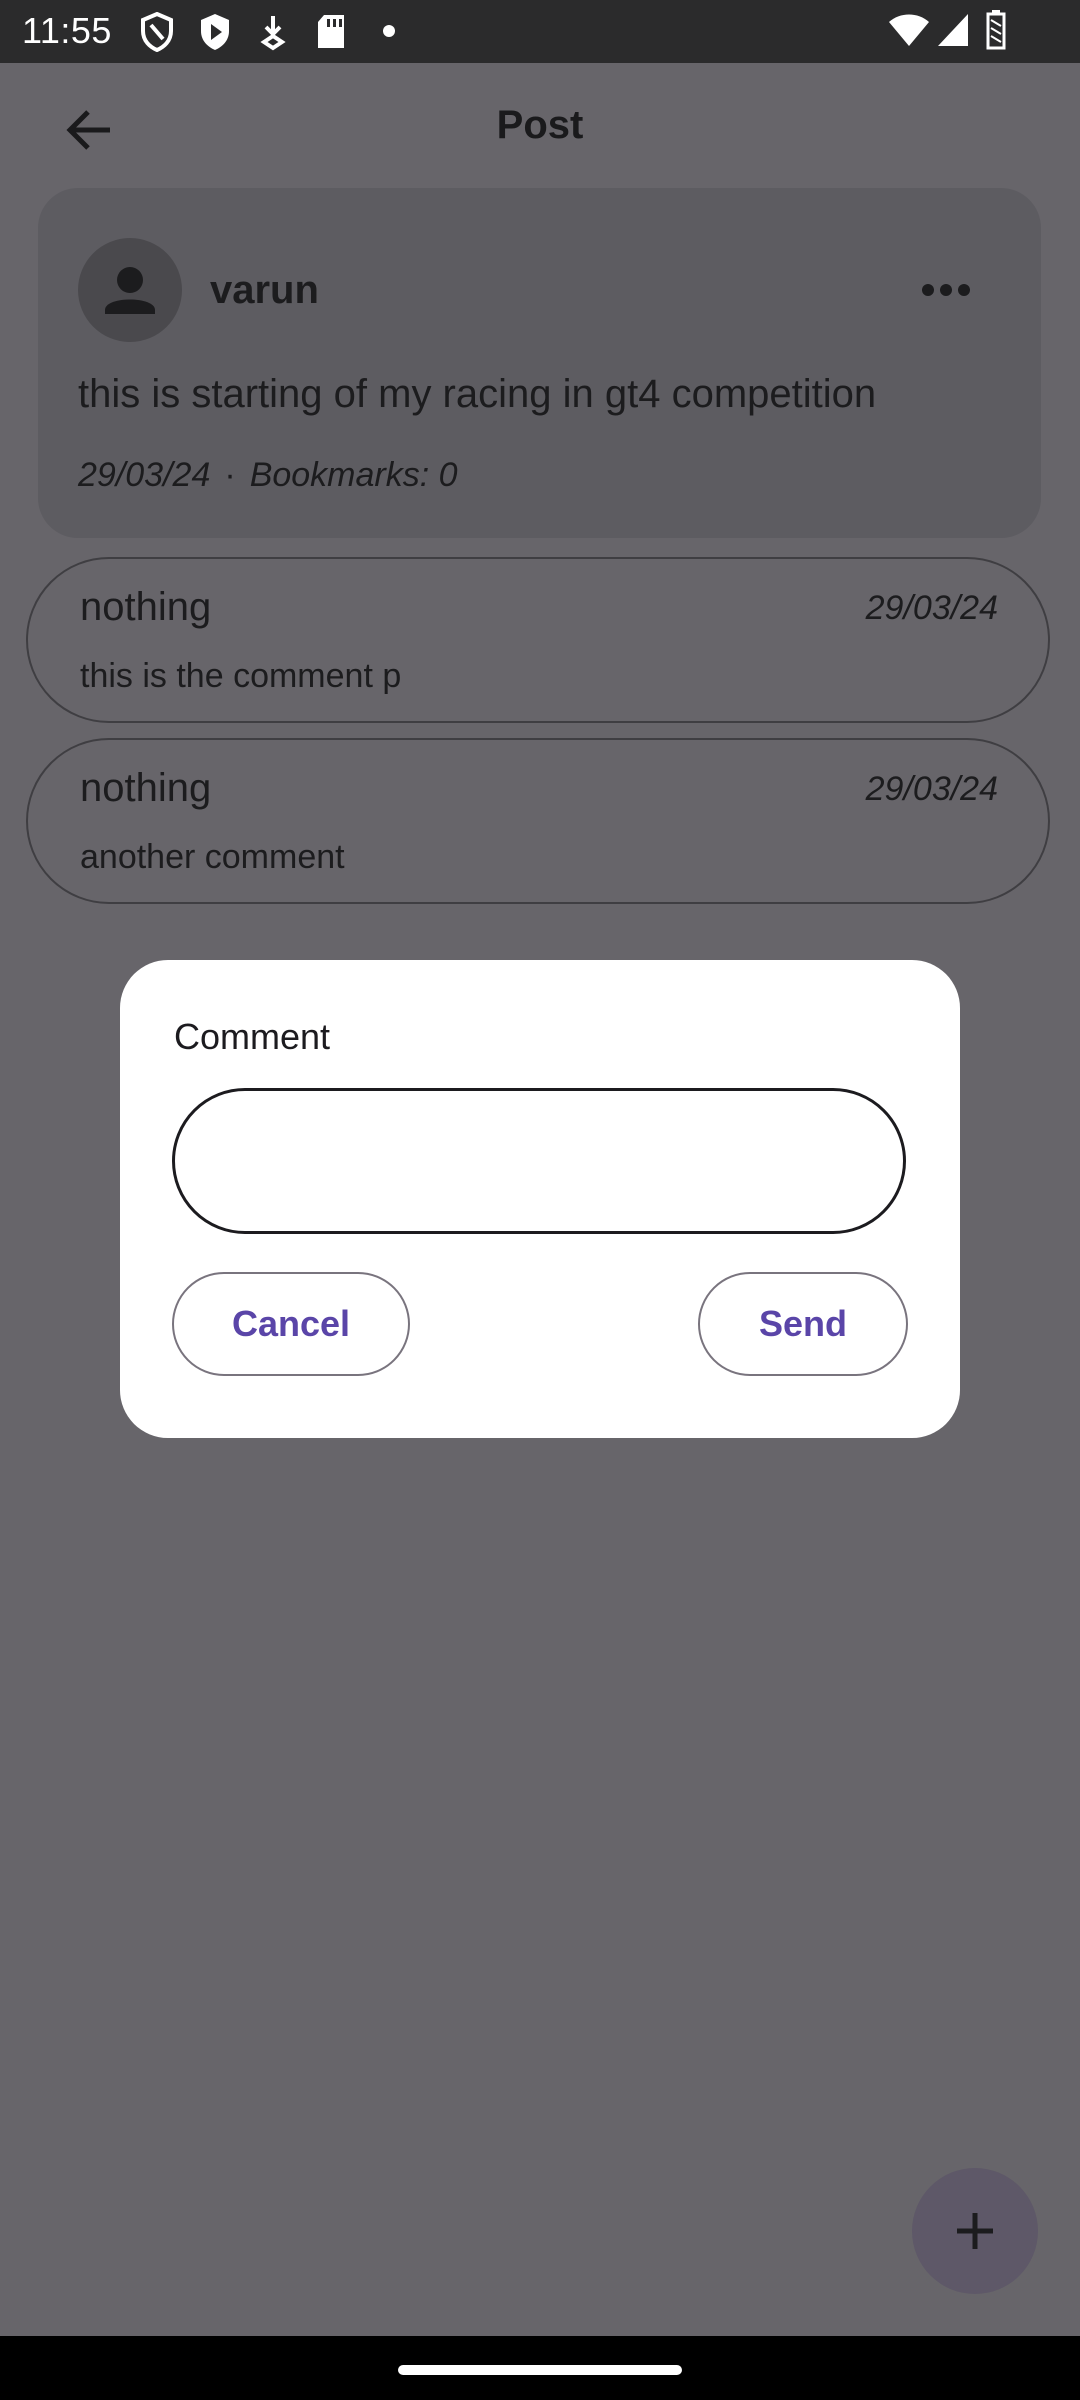 This screenshot has width=1080, height=2400. Describe the element at coordinates (539, 1161) in the screenshot. I see `comment-input` at that location.